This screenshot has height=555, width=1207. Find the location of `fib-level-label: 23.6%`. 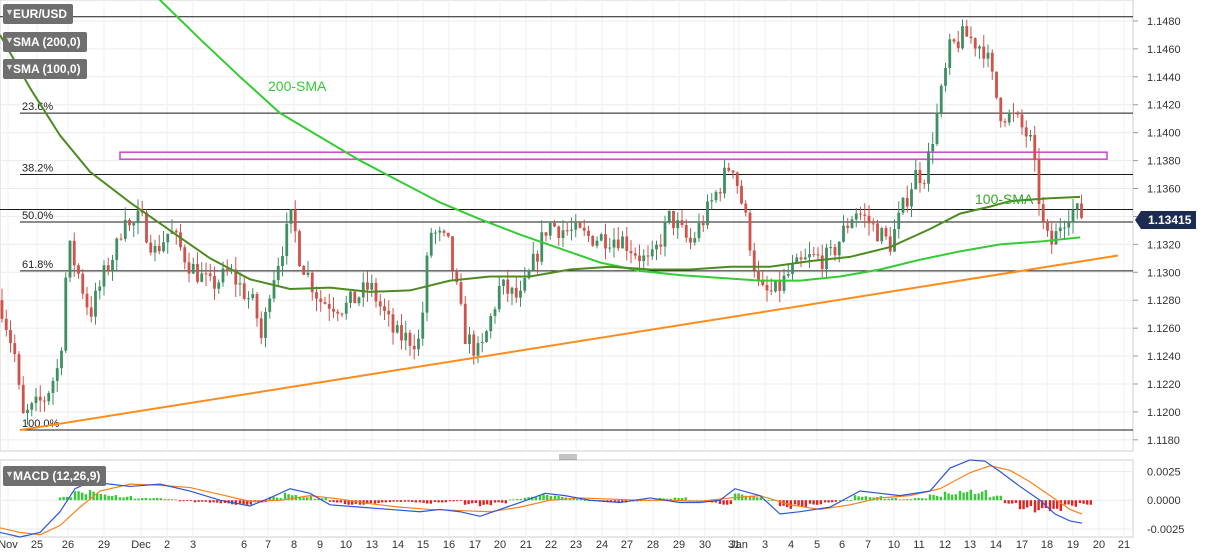

fib-level-label: 23.6% is located at coordinates (37, 107).